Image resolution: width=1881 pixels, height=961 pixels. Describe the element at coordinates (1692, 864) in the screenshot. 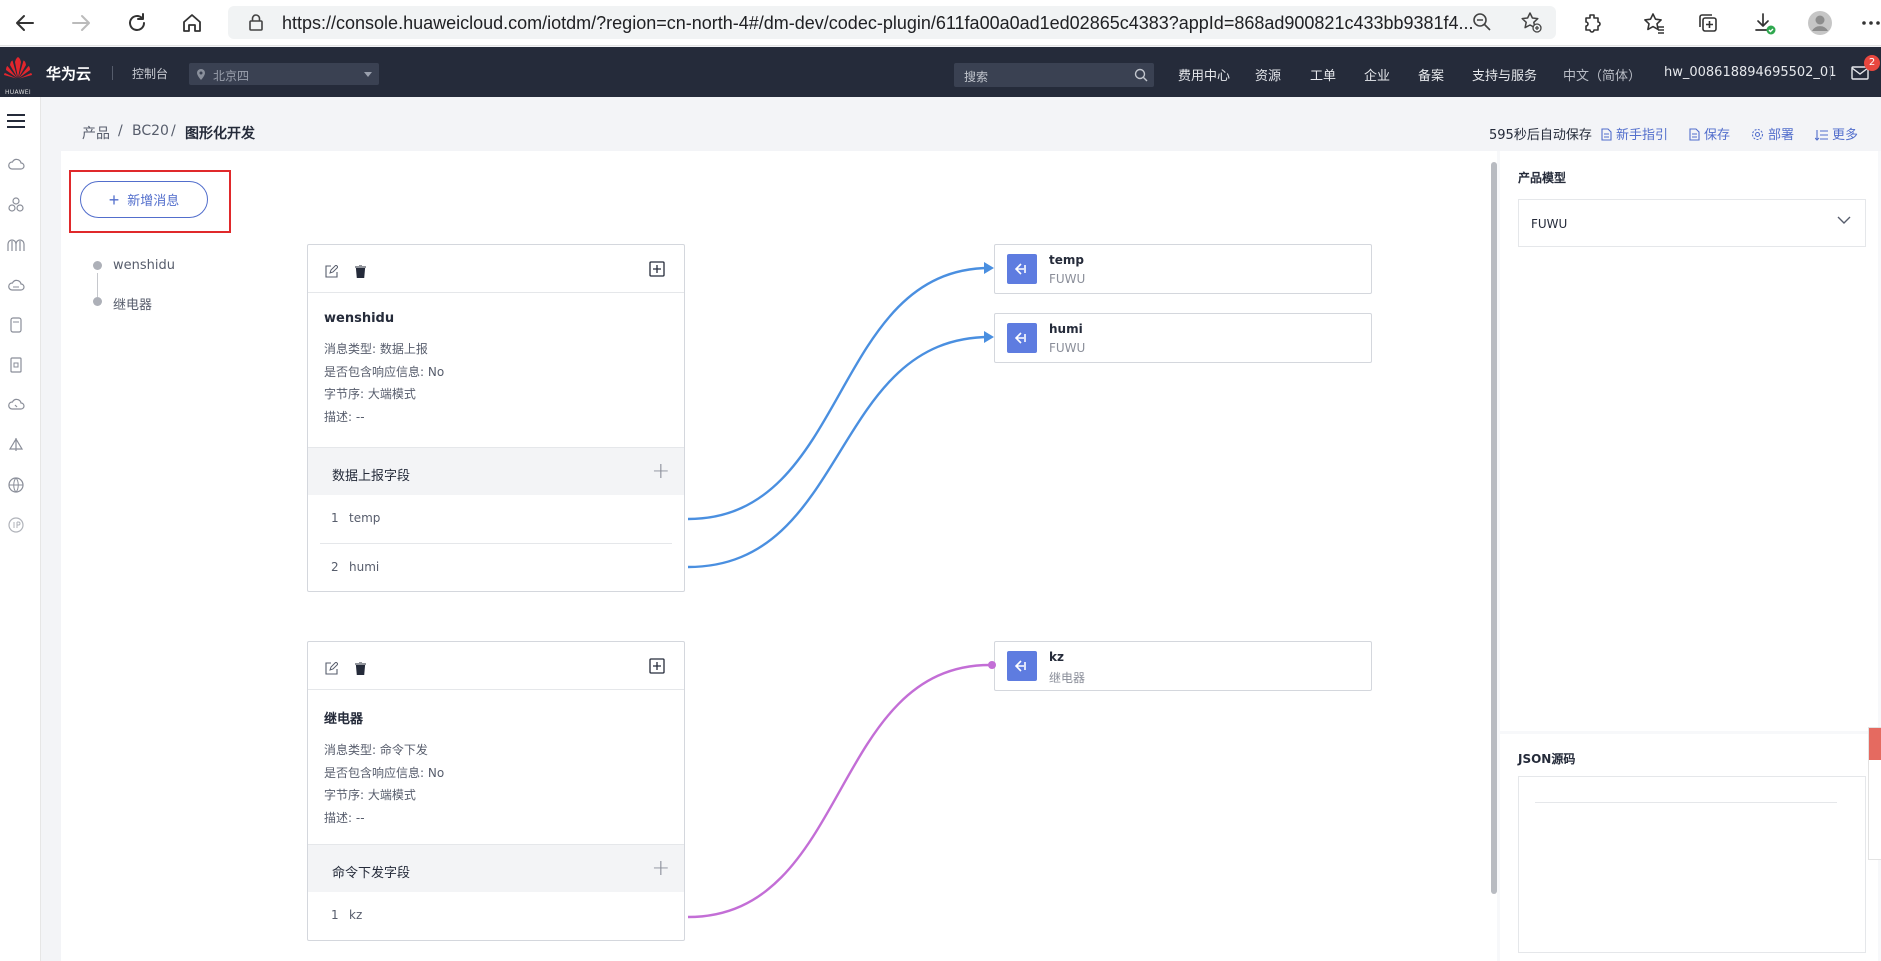

I see `json-source-editor` at that location.